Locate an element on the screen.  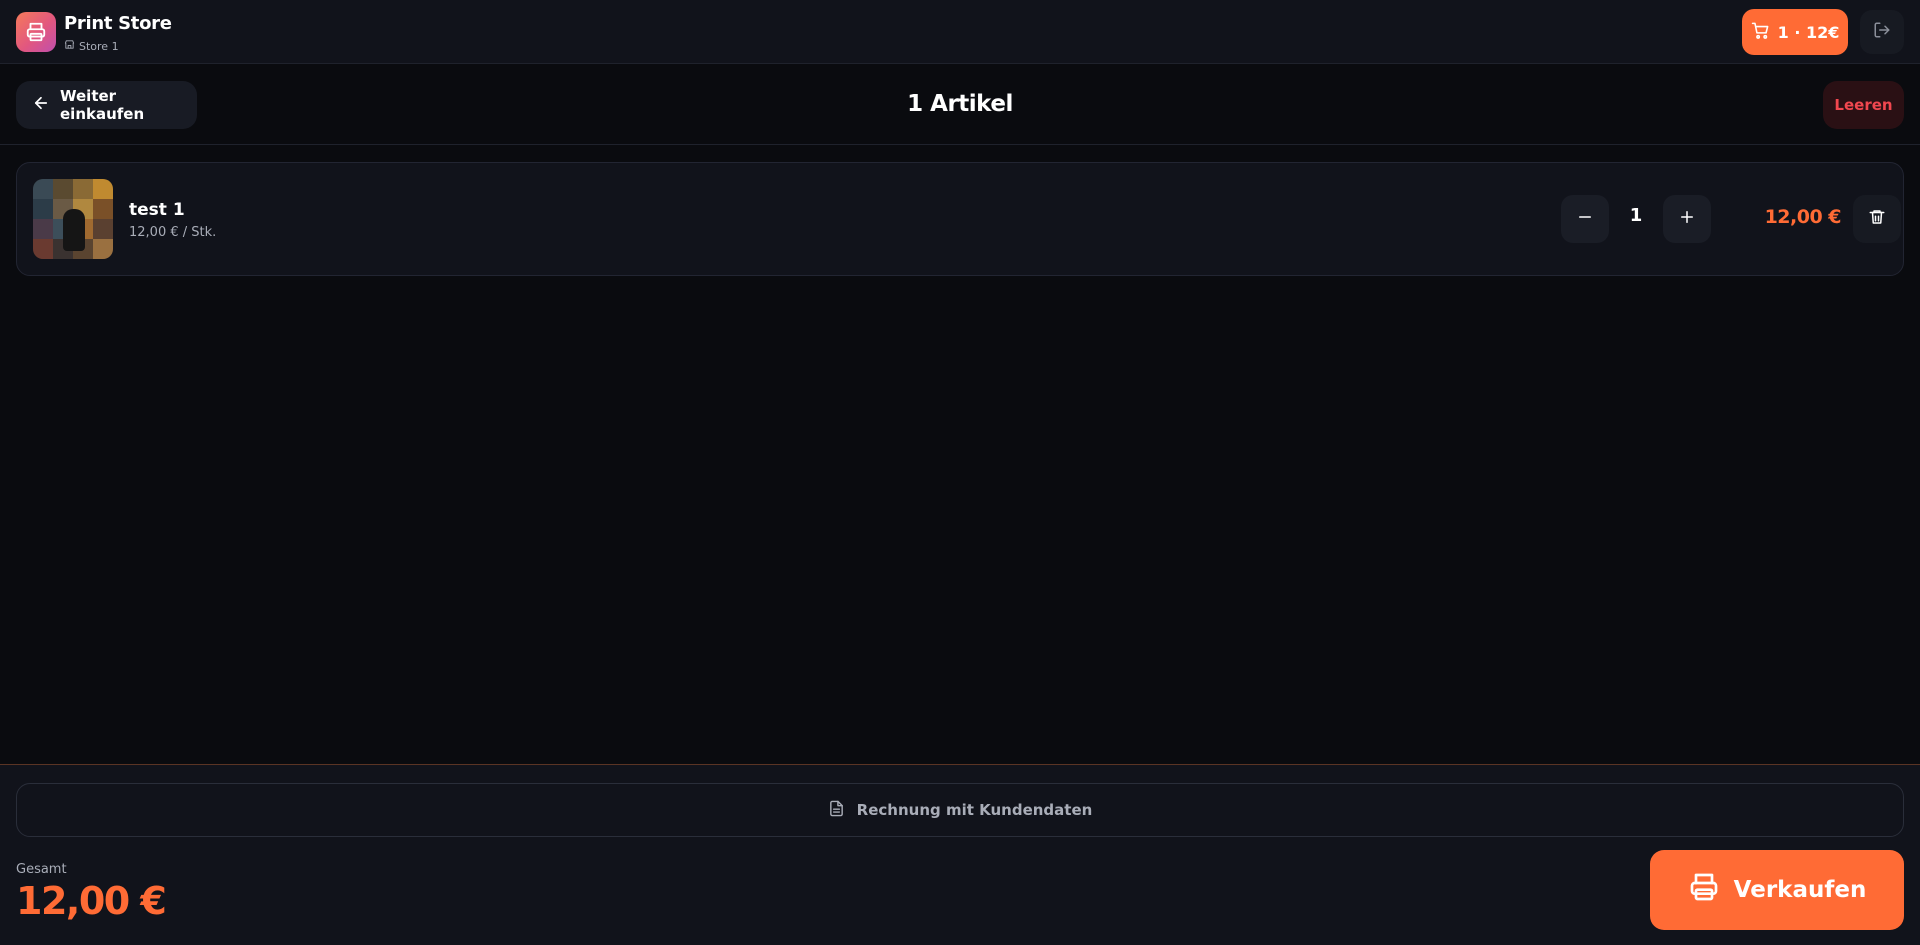
invoice-with-customer-data-button: Rechnung mit Kundendaten is located at coordinates (960, 810).